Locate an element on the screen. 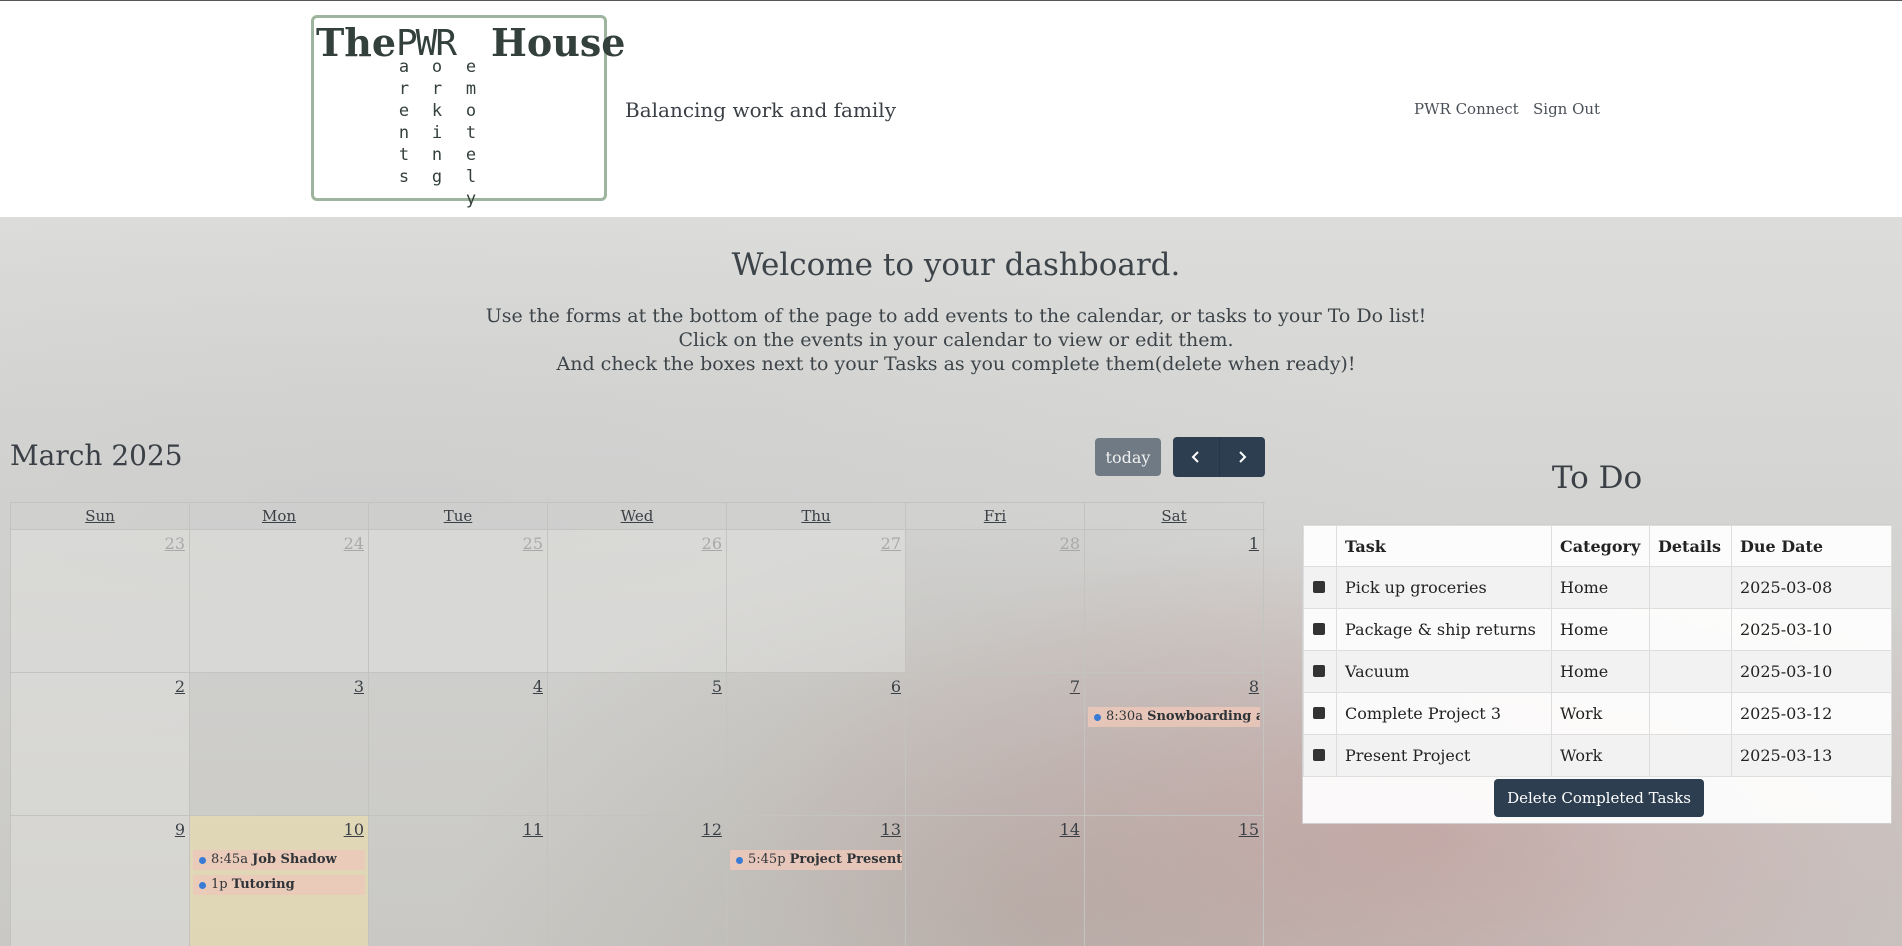  event-time: 8:30a is located at coordinates (1124, 716).